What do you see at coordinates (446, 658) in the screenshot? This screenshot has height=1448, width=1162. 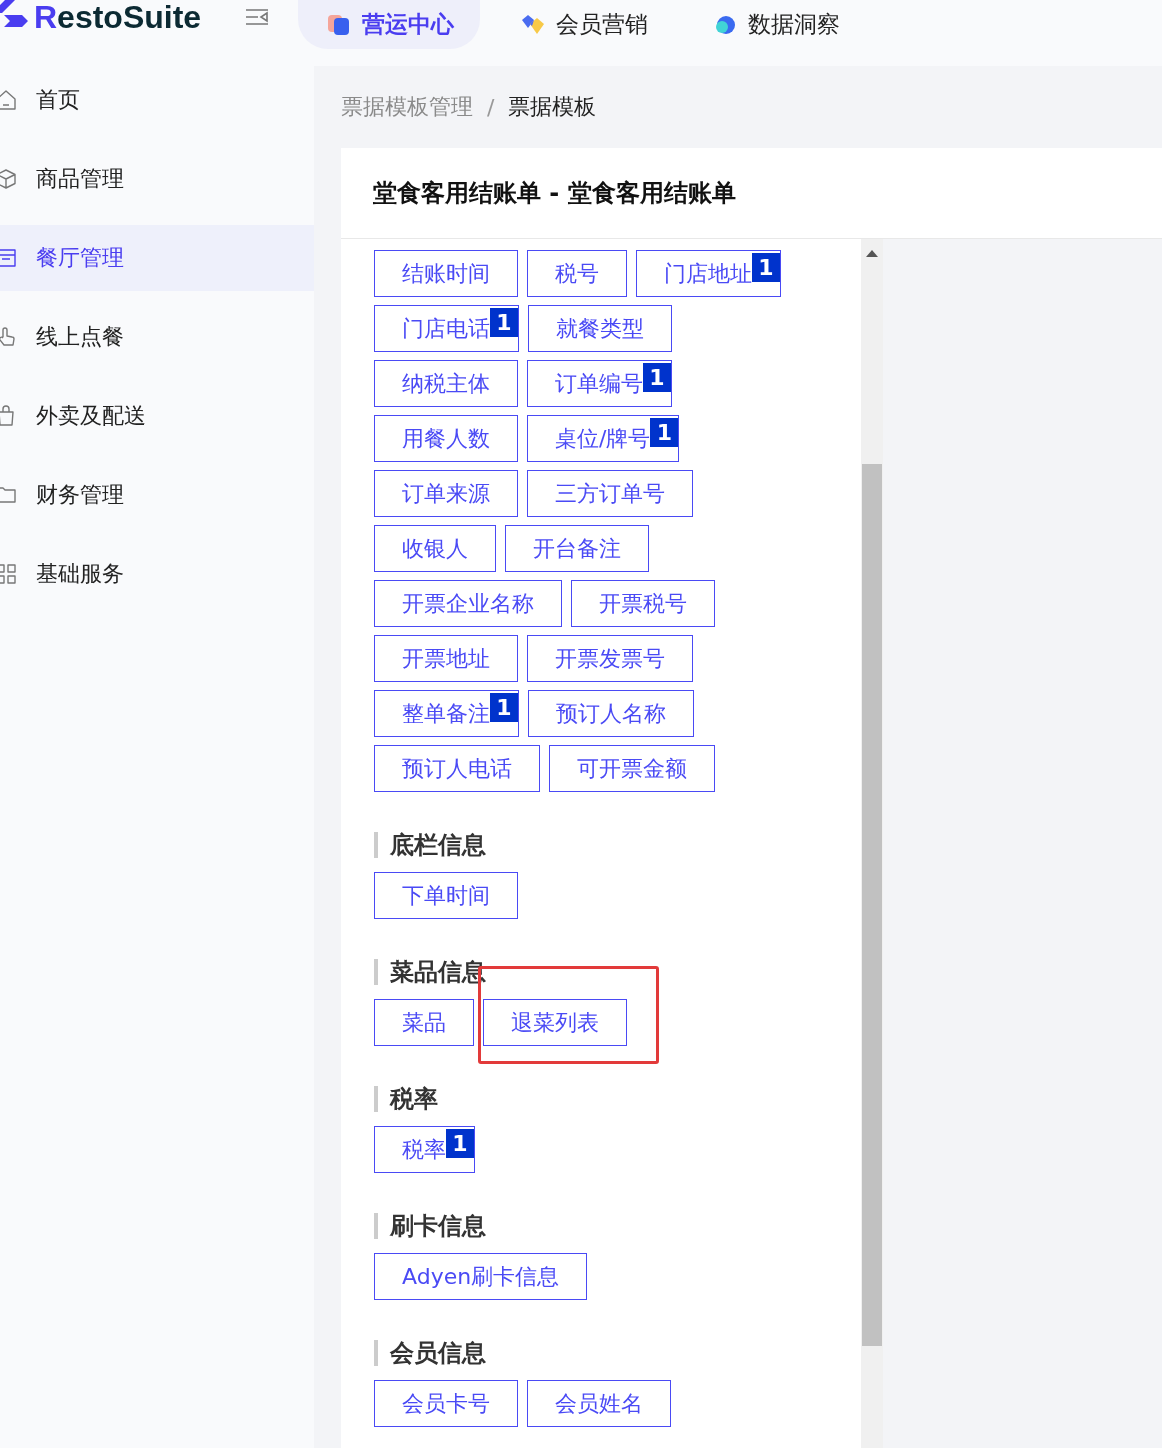 I see `field-tag: 开票地址` at bounding box center [446, 658].